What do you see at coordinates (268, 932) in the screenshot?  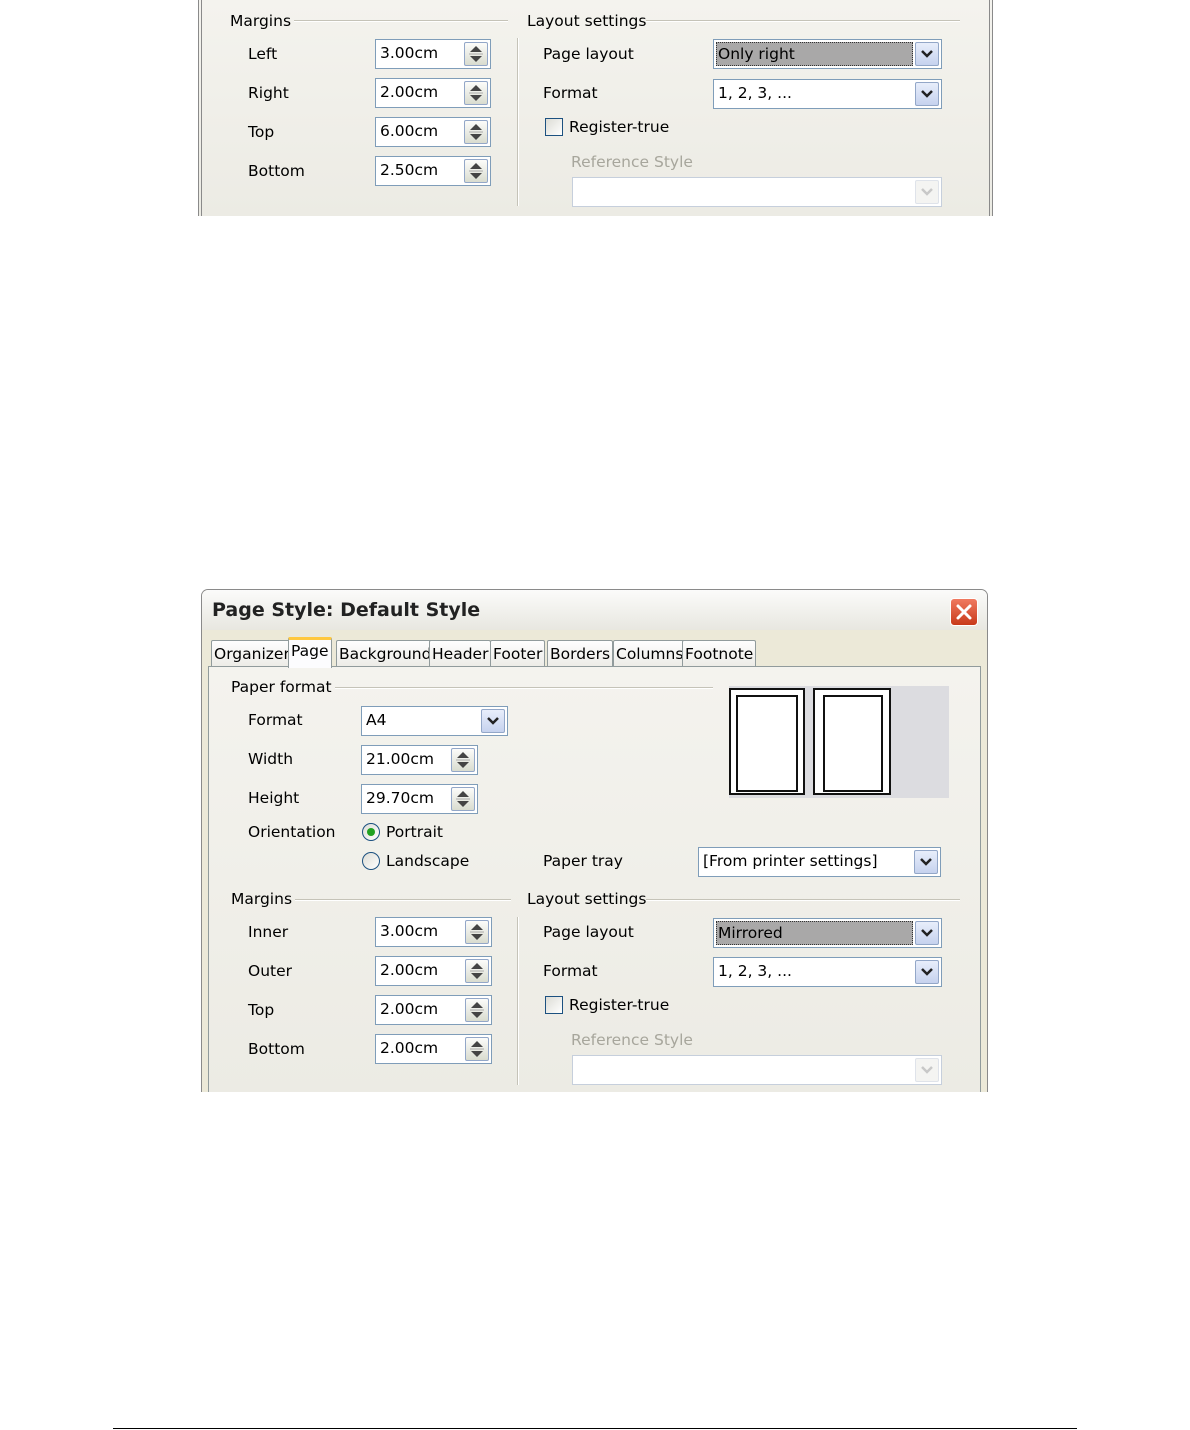 I see `margin-inner-label: Inner` at bounding box center [268, 932].